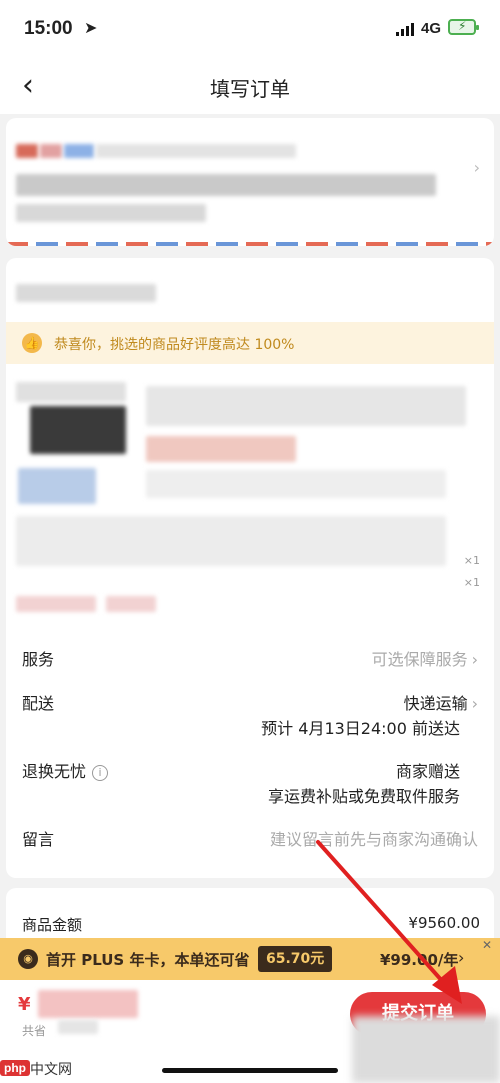  I want to click on service-value: 可选保障服务, so click(419, 659).